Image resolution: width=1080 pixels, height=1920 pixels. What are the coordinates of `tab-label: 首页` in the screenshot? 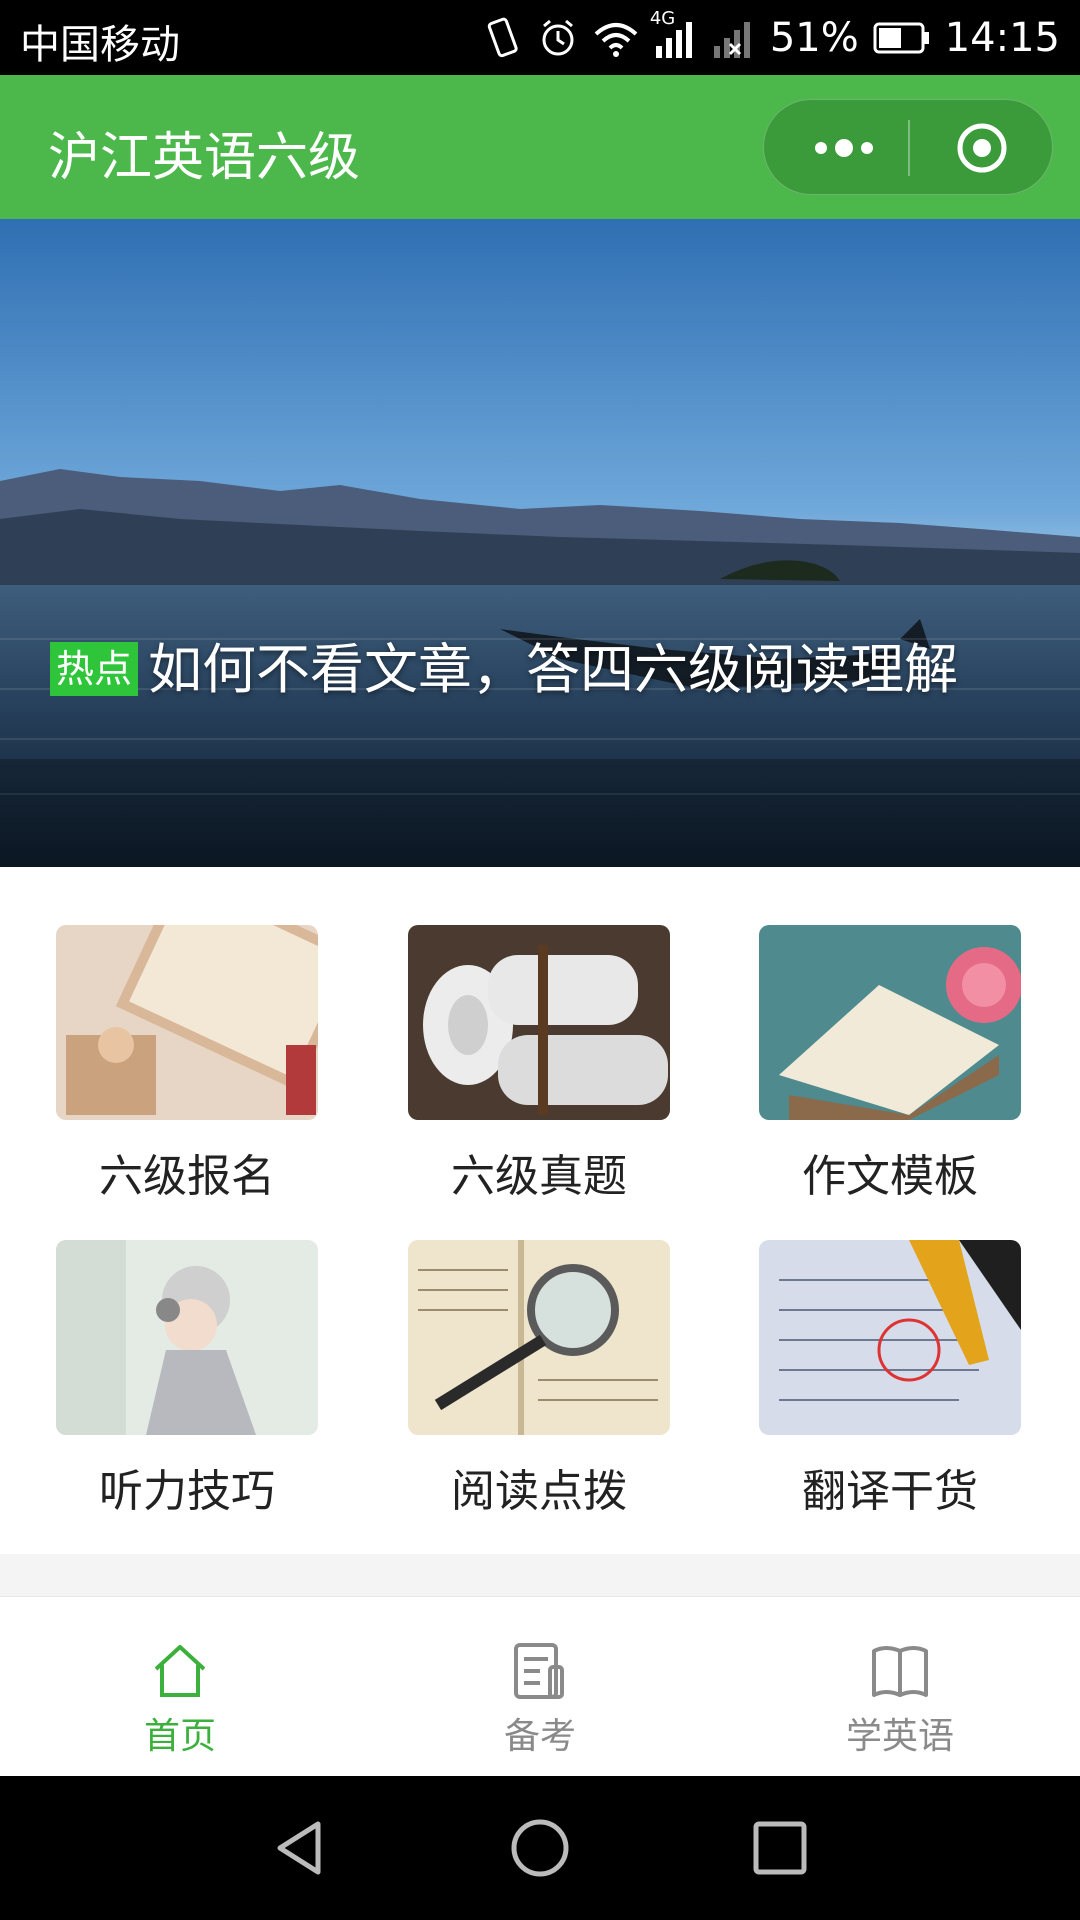 It's located at (179, 1736).